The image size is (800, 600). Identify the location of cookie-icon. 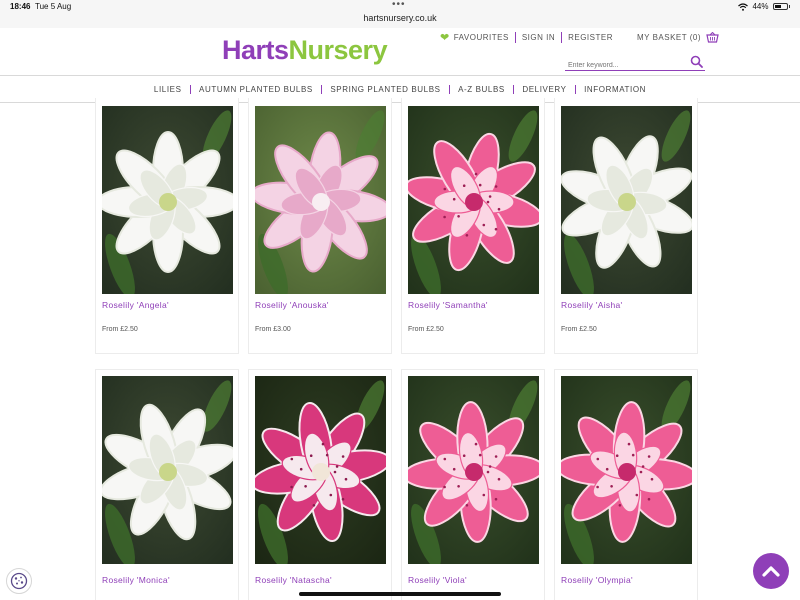
(19, 581).